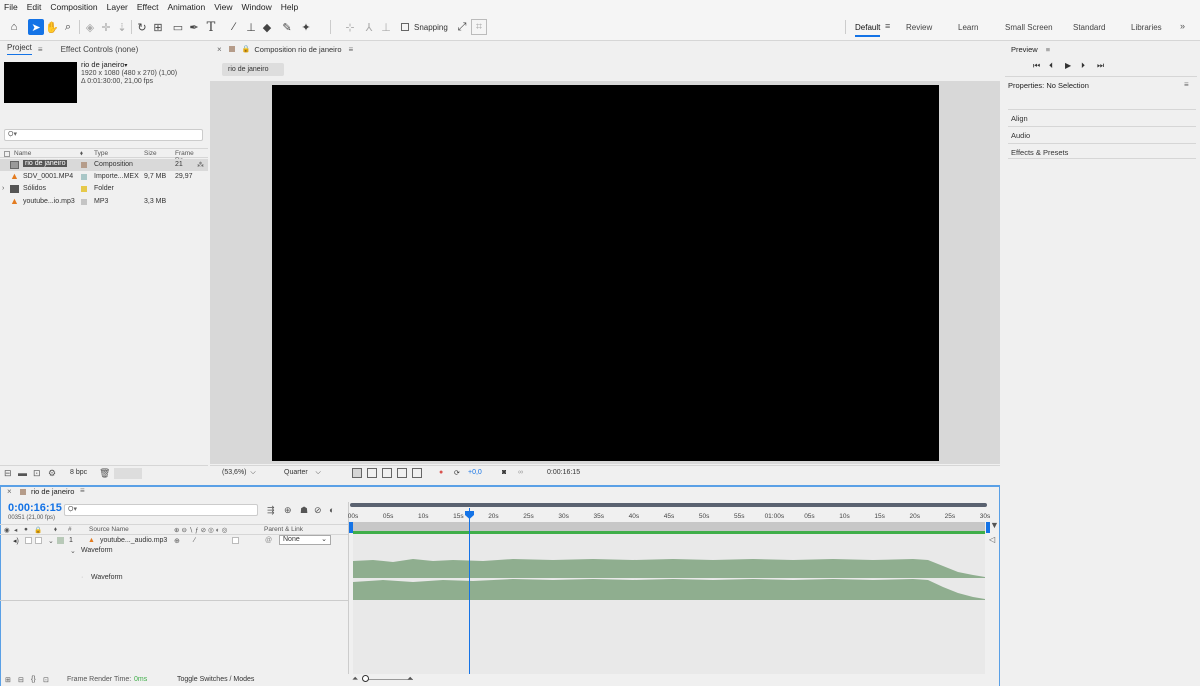 This screenshot has height=686, width=1200. Describe the element at coordinates (26, 529) in the screenshot. I see `solo-switch-icon: ●` at that location.